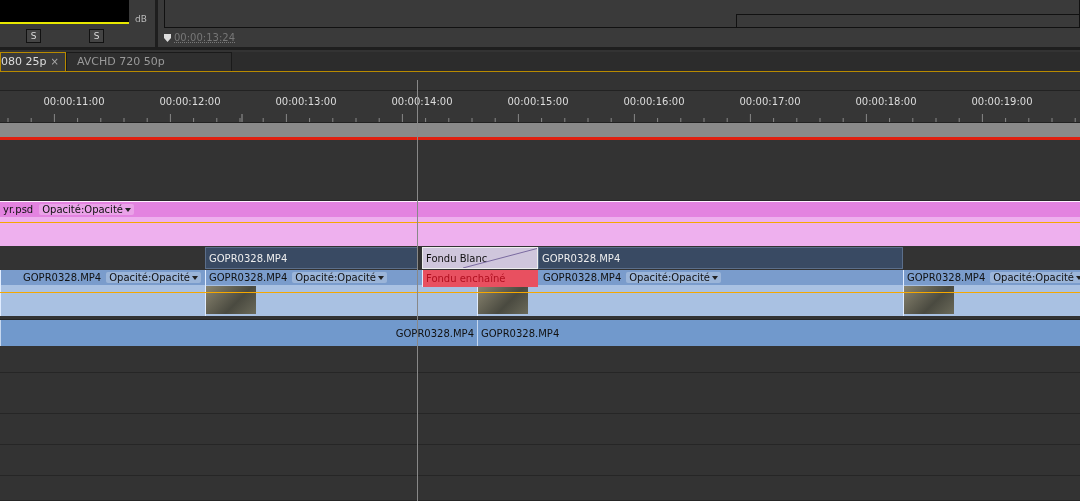 The width and height of the screenshot is (1080, 501). Describe the element at coordinates (33, 61) in the screenshot. I see `sequence-tab: 080 25p ×` at that location.